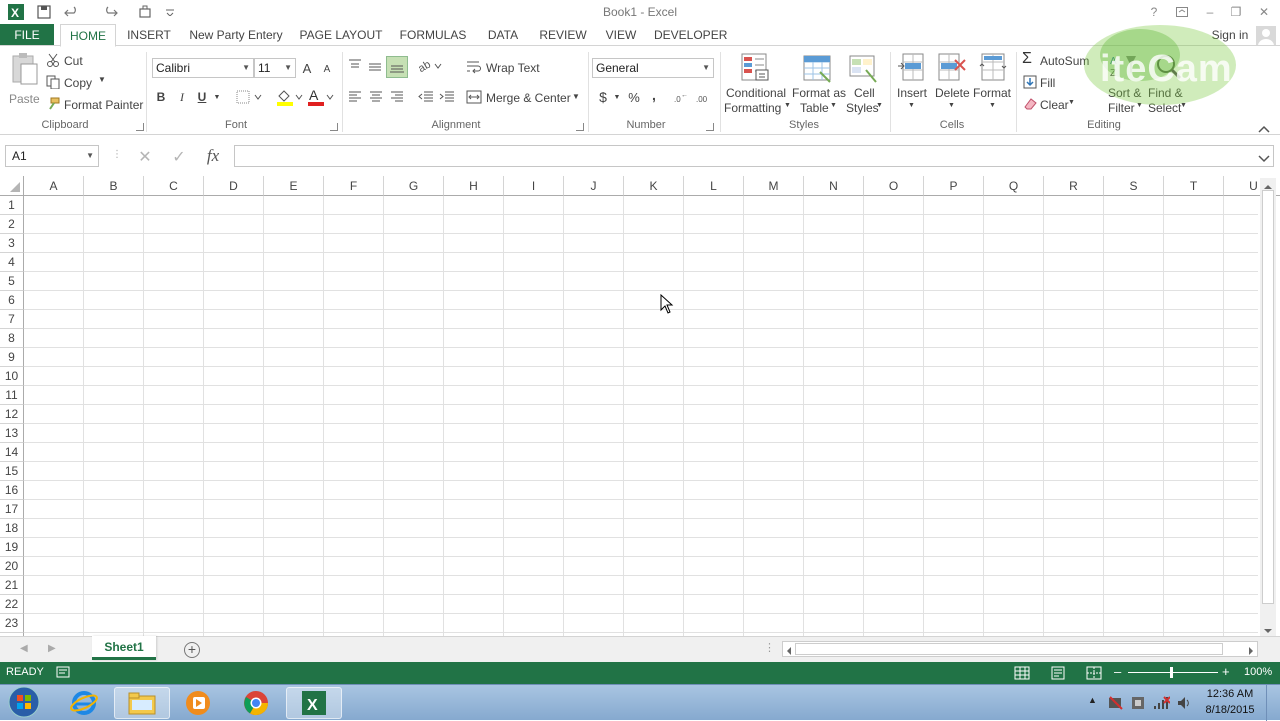  Describe the element at coordinates (12, 490) in the screenshot. I see `row-header: 16` at that location.